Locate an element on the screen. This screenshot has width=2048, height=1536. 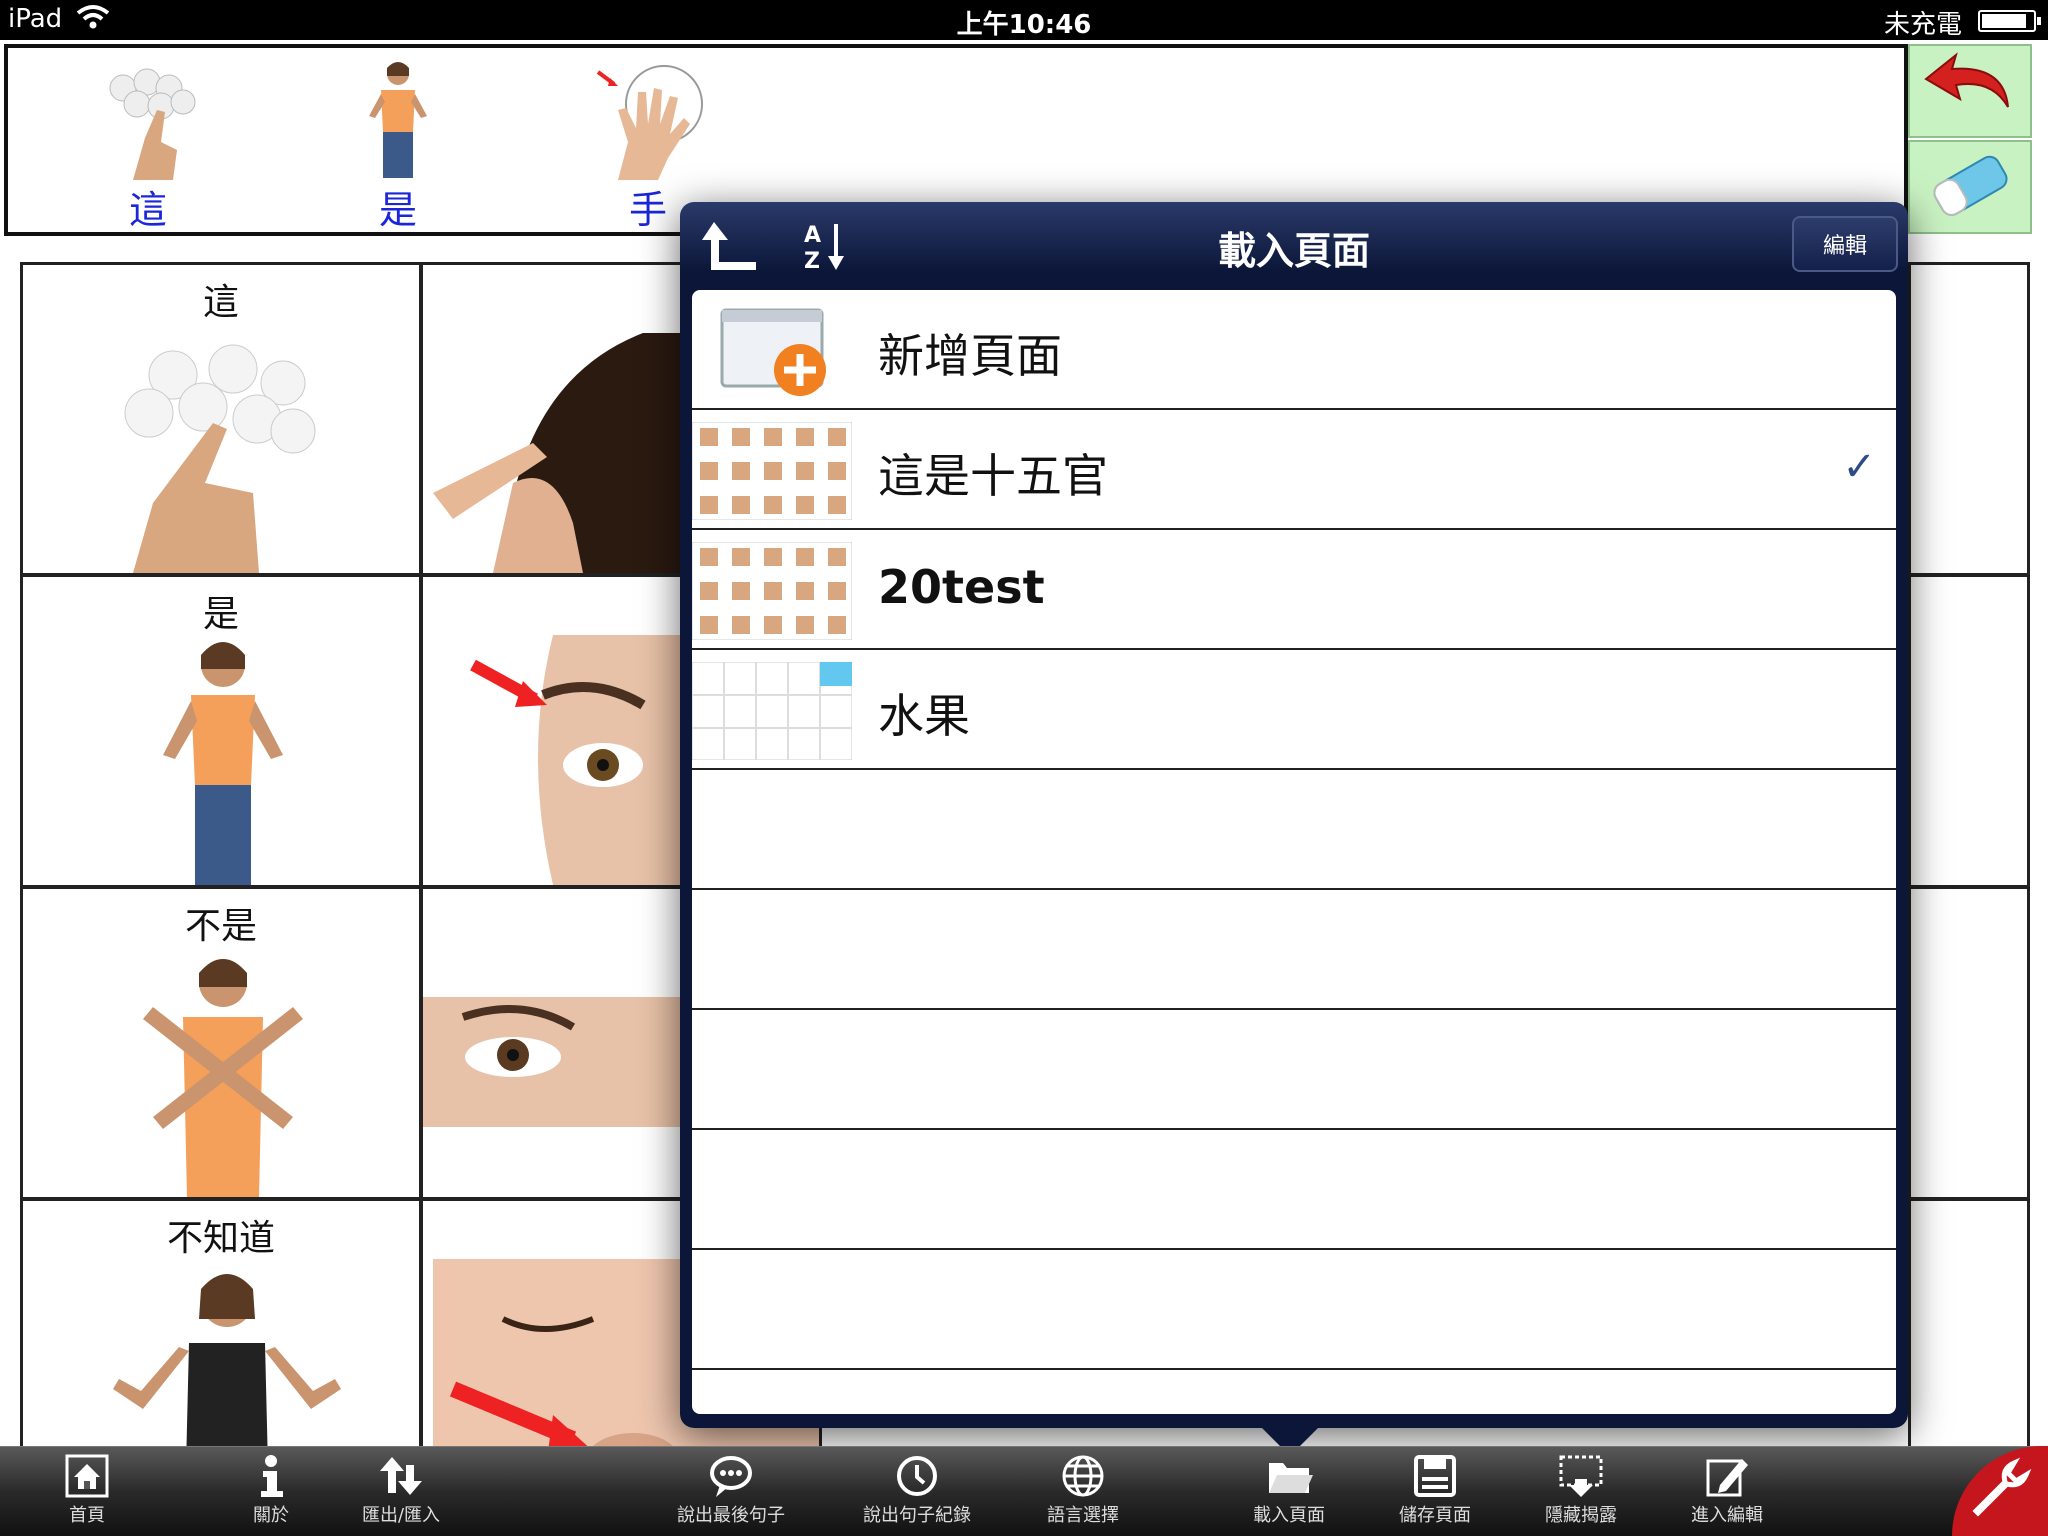
toolbar-about-button: 關於 is located at coordinates (271, 1491).